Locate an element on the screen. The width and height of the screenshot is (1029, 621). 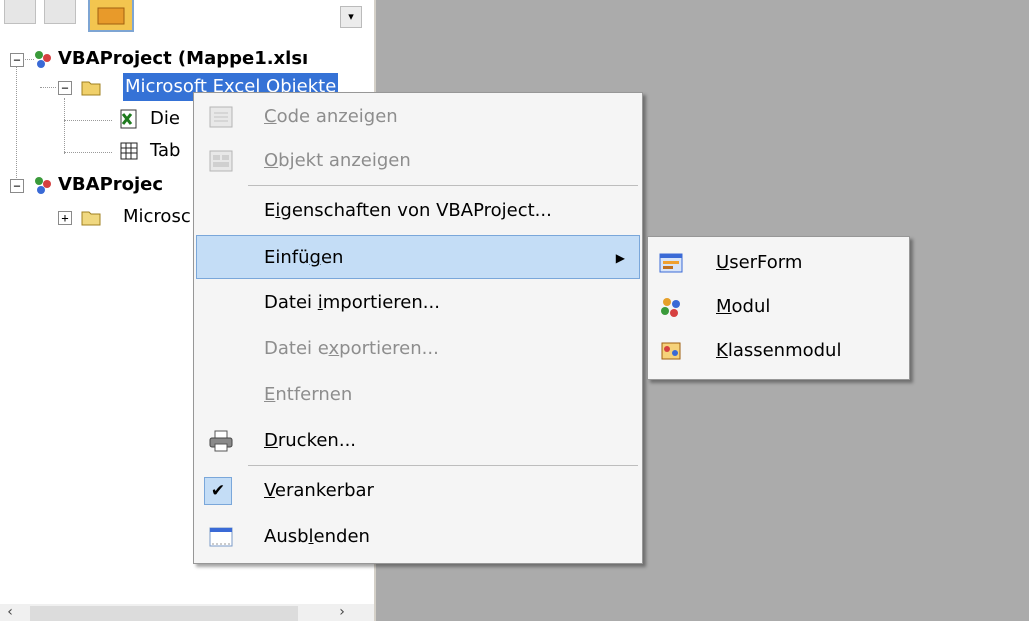
insert-submenu: UserForm Modul Klassenmodul is located at coordinates (778, 308).